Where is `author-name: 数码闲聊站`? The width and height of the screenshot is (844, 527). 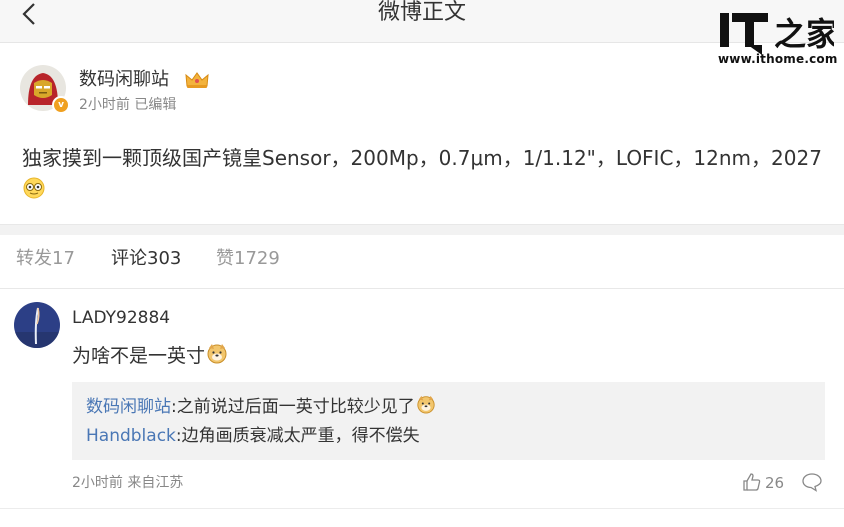
author-name: 数码闲聊站 is located at coordinates (124, 80).